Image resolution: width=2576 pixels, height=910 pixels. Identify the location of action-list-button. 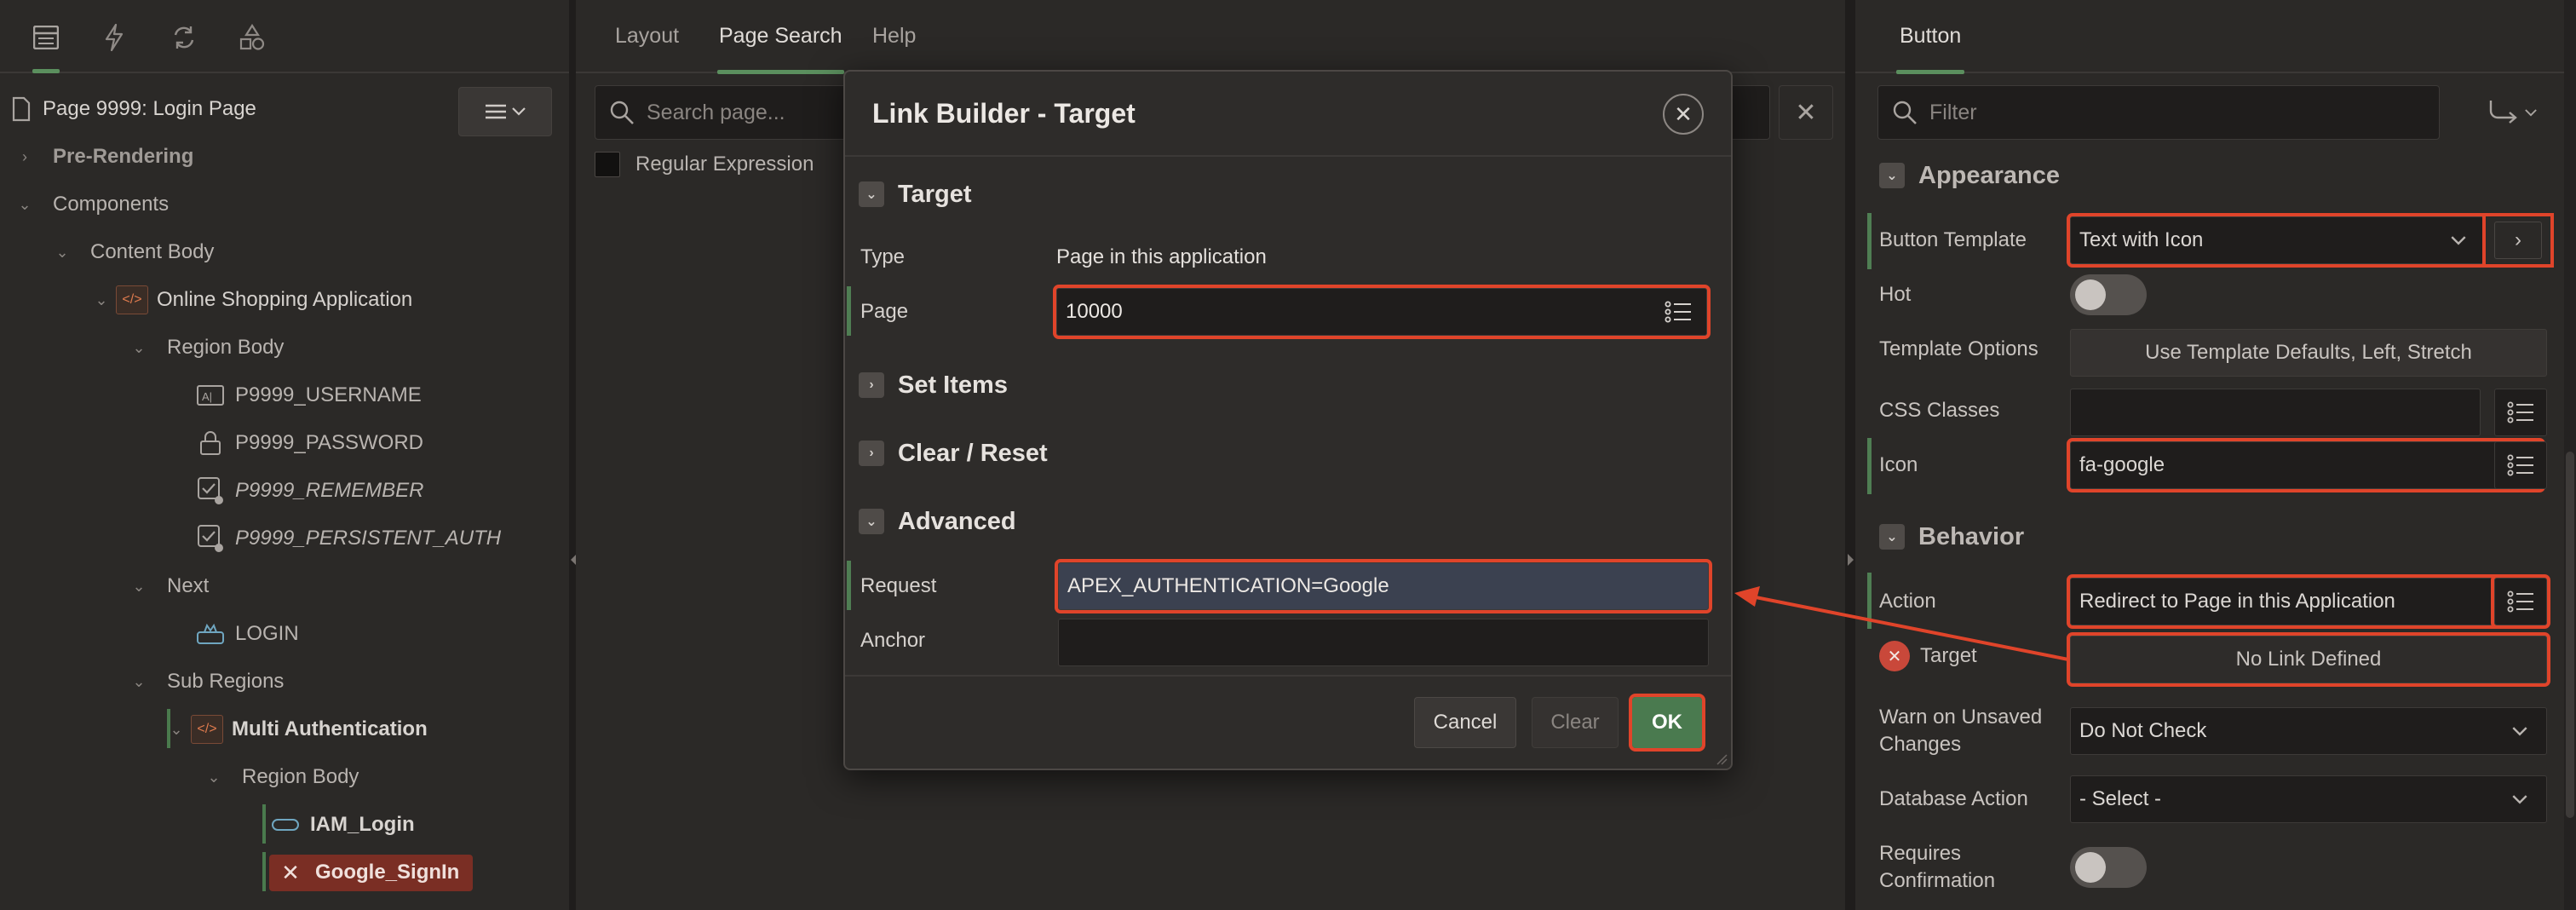
(2521, 601).